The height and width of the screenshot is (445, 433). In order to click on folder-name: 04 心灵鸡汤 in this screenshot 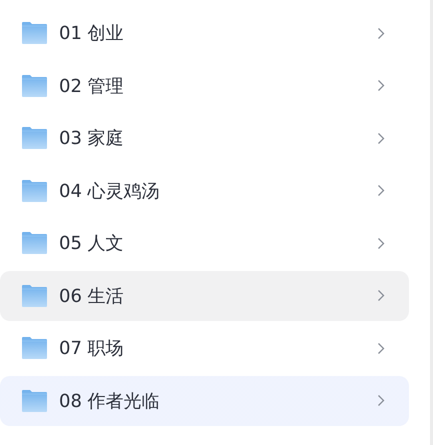, I will do `click(110, 191)`.